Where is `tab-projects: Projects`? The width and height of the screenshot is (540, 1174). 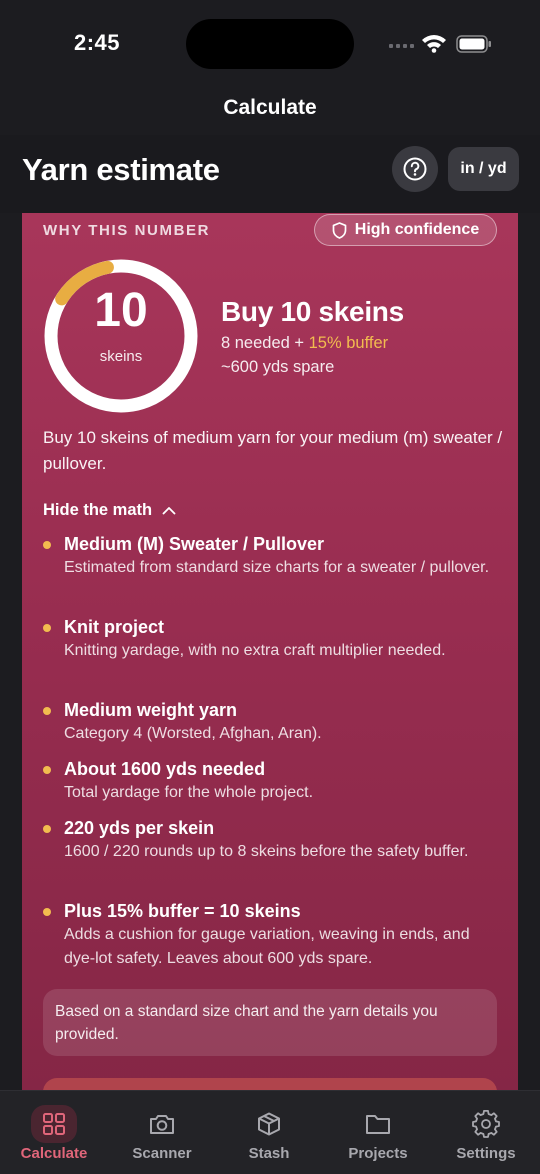
tab-projects: Projects is located at coordinates (378, 1133).